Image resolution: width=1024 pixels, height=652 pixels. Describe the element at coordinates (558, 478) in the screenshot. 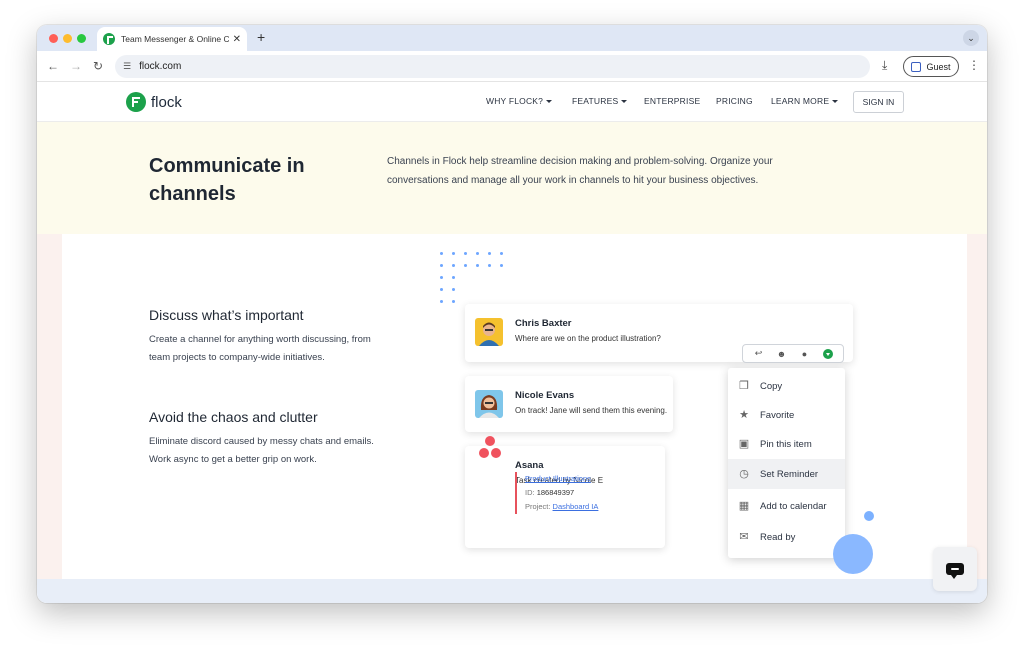

I see `task-link: Product Illustrations` at that location.